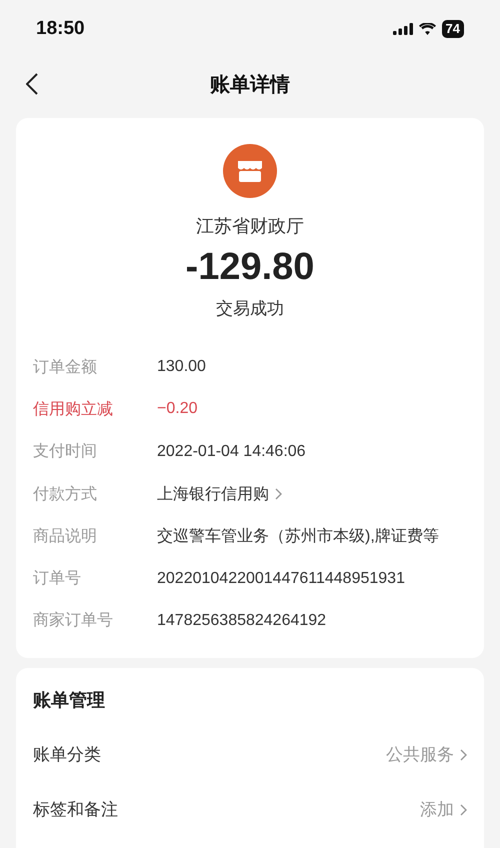 The width and height of the screenshot is (500, 848). What do you see at coordinates (65, 452) in the screenshot?
I see `detail-label: 支付时间` at bounding box center [65, 452].